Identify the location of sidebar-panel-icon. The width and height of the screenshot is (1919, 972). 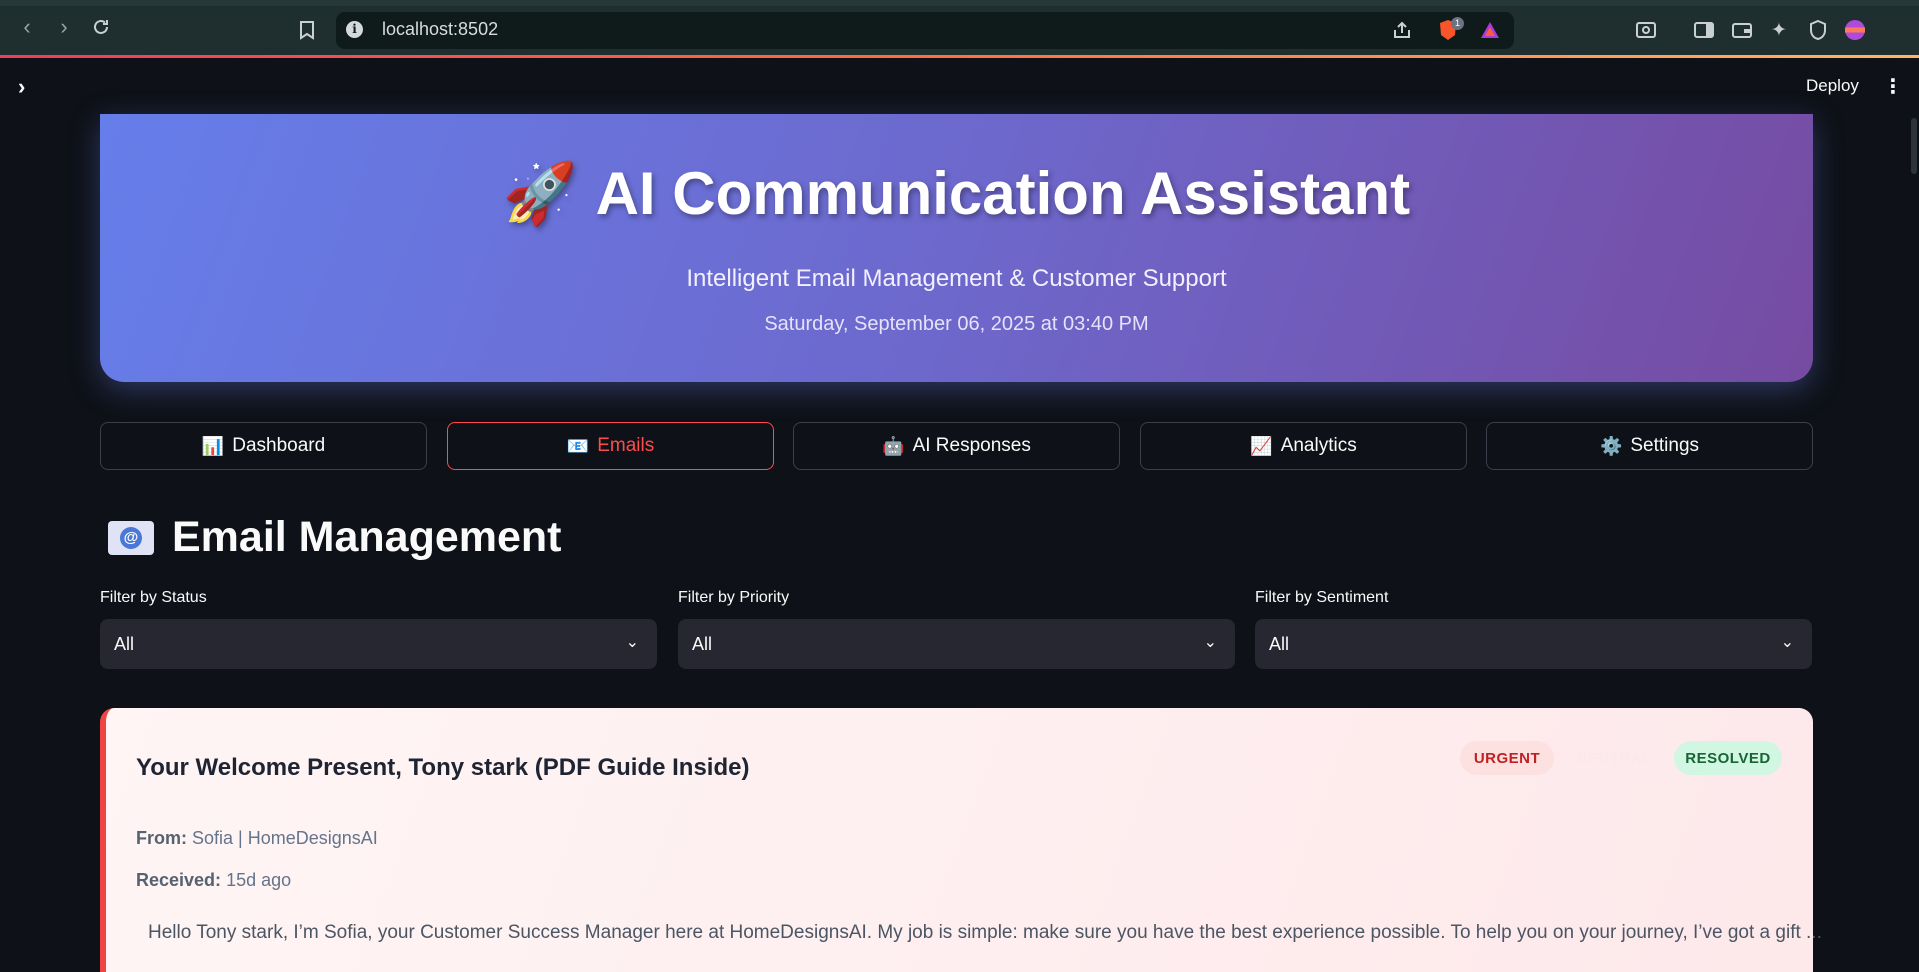
(1704, 30).